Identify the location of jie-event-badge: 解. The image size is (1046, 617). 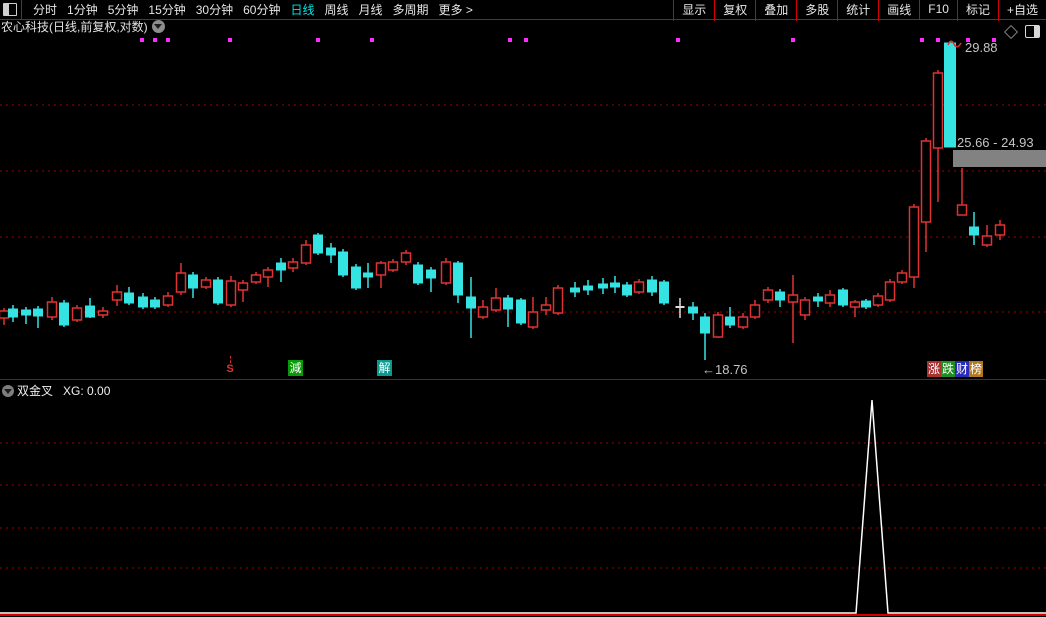
(384, 368).